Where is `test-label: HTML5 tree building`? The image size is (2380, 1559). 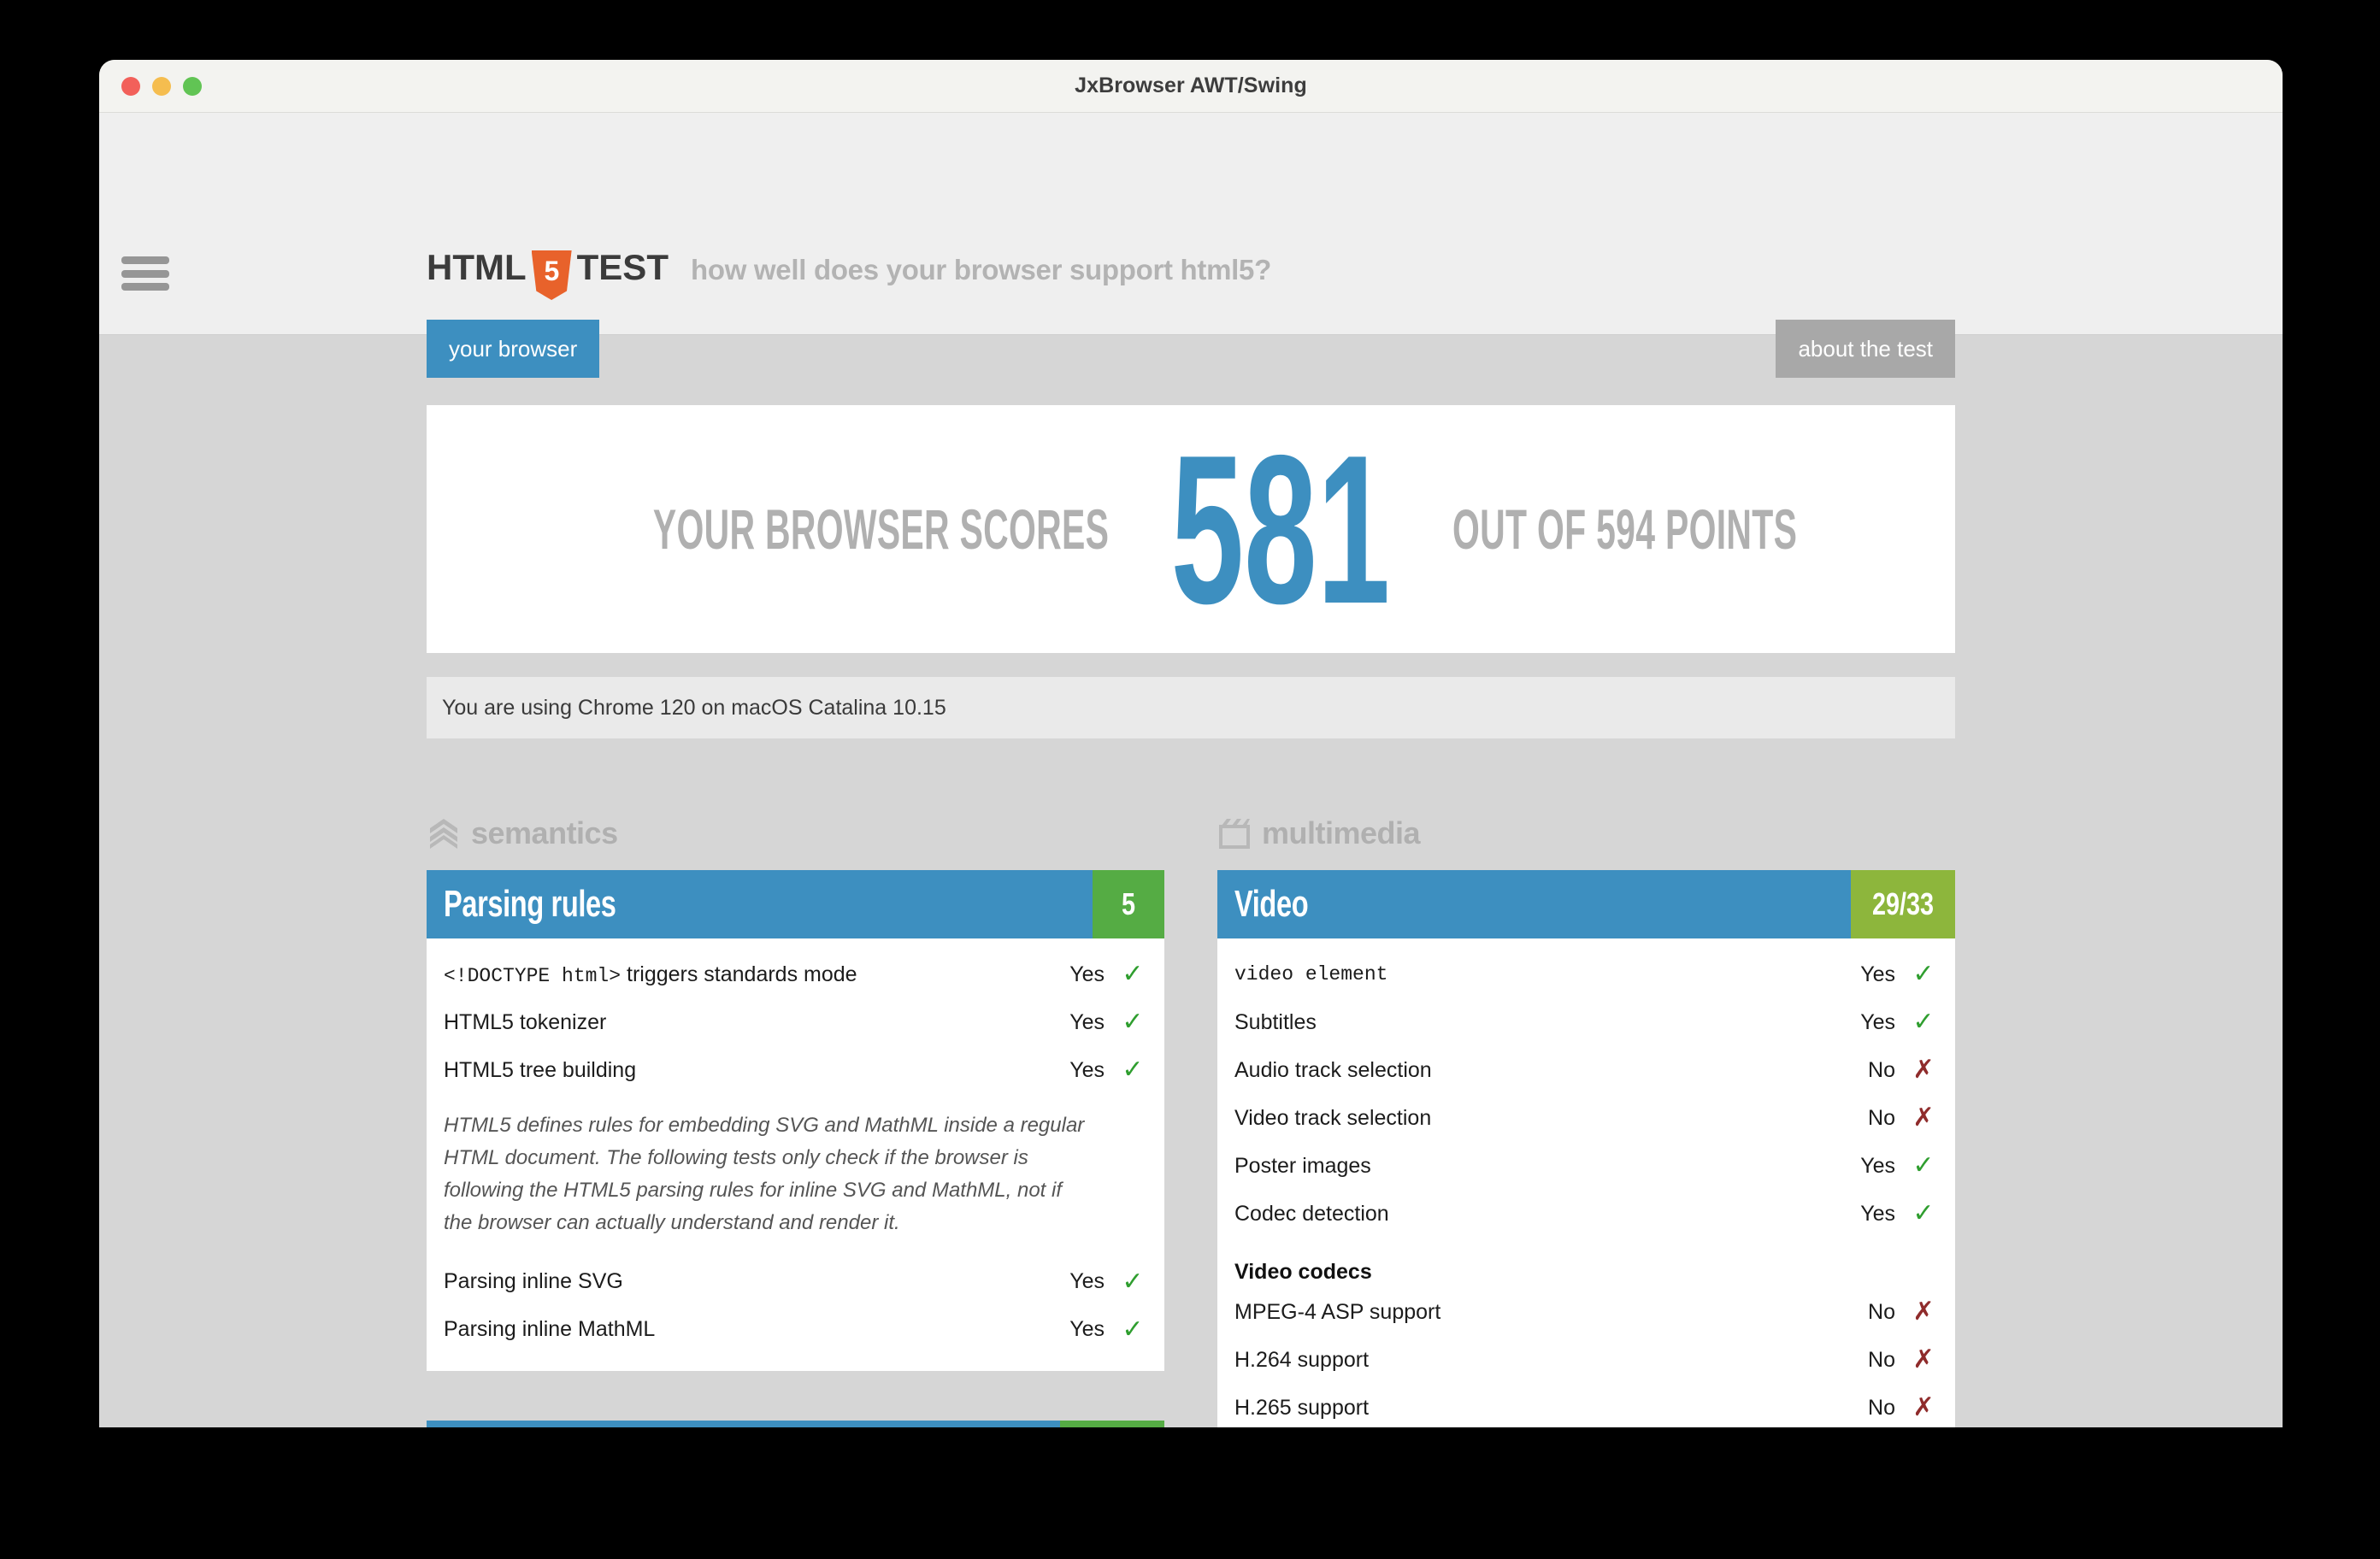
test-label: HTML5 tree building is located at coordinates (540, 1069).